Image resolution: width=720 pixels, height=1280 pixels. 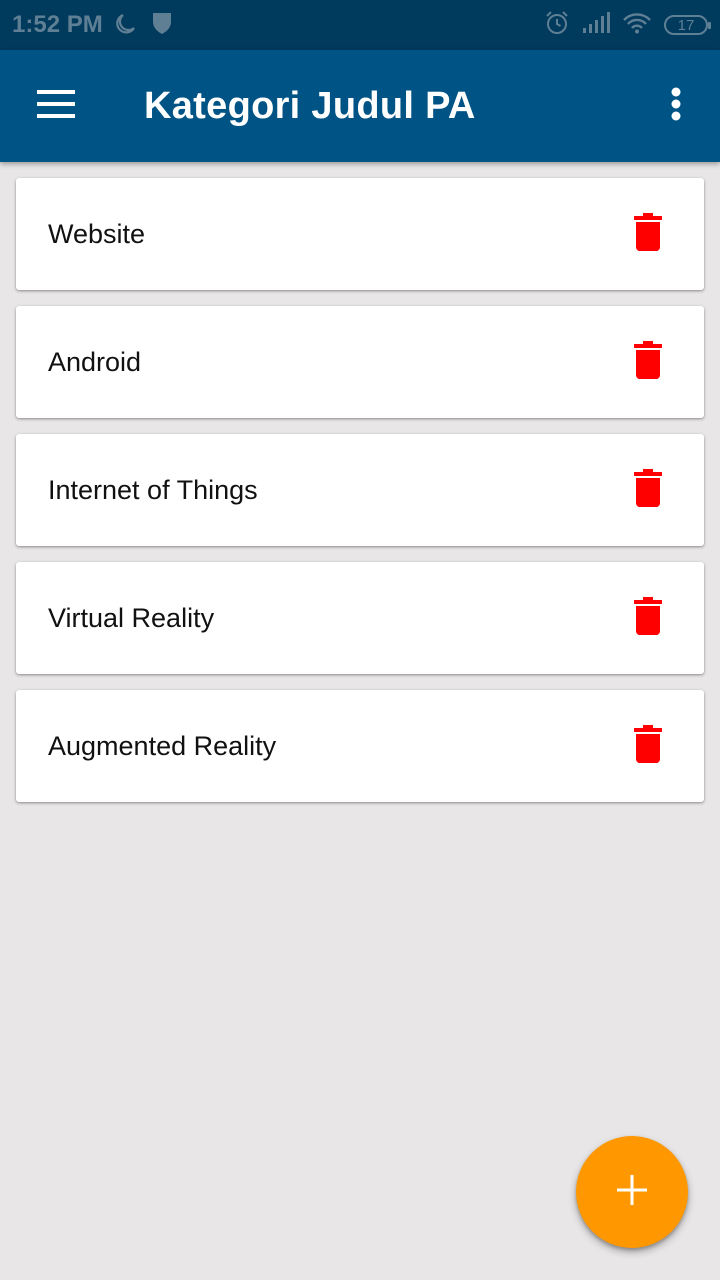 What do you see at coordinates (162, 745) in the screenshot?
I see `category-label: Augmented Reality` at bounding box center [162, 745].